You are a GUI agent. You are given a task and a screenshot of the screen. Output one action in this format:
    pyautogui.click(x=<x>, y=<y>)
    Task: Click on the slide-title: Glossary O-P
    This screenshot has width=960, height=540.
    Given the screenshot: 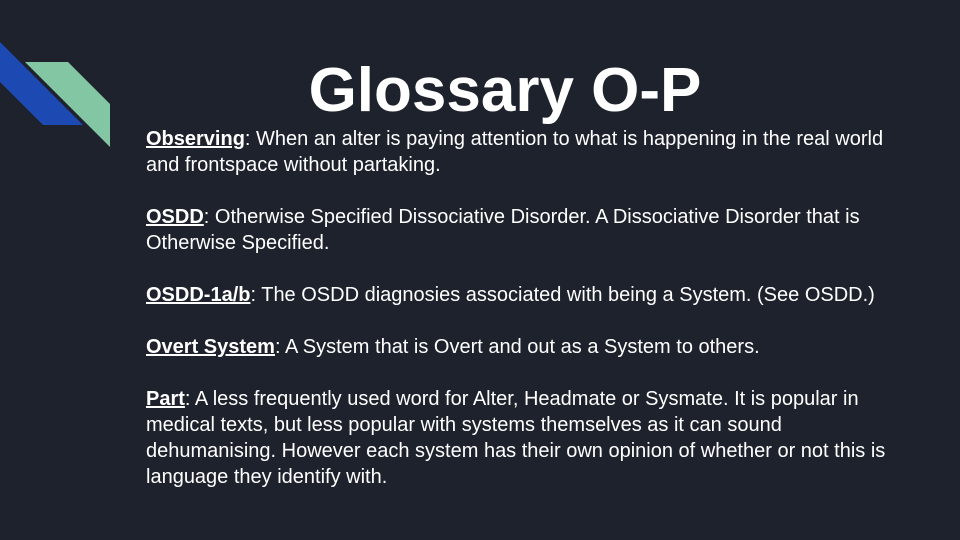 What is the action you would take?
    pyautogui.click(x=505, y=90)
    